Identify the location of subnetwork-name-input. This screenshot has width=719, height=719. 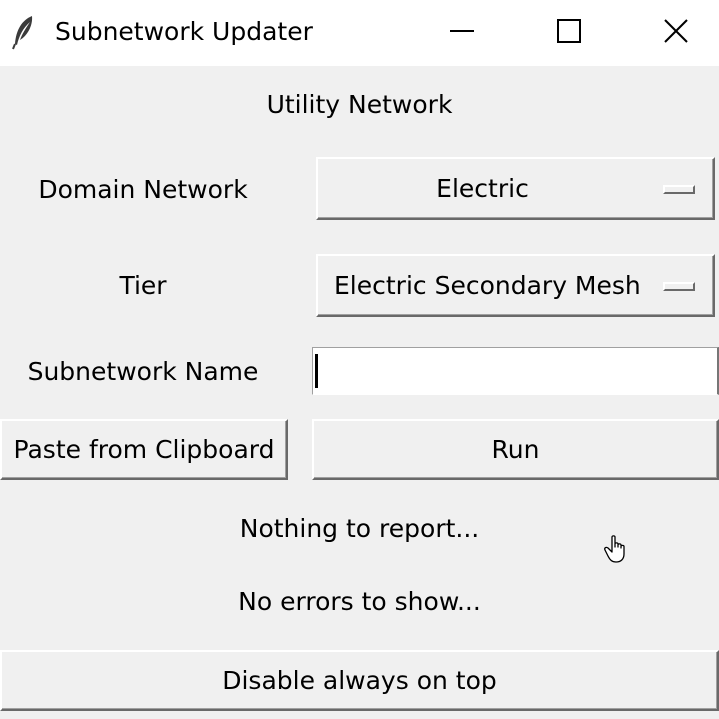
(515, 371).